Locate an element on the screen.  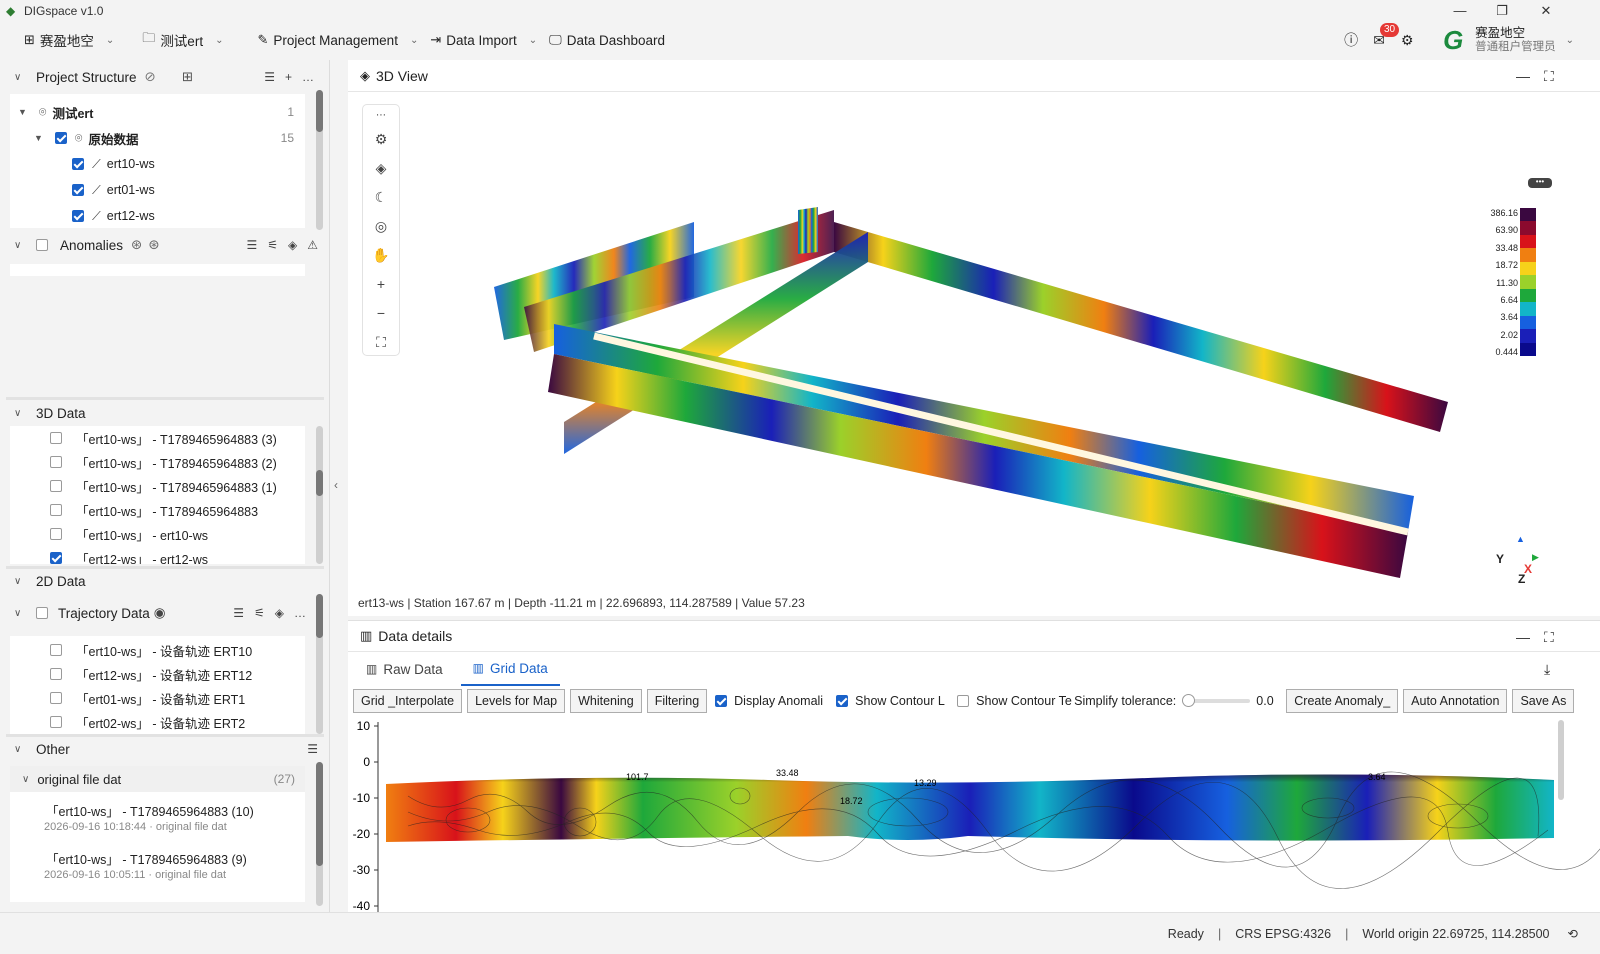
eye-icon: ◉ is located at coordinates (160, 613).